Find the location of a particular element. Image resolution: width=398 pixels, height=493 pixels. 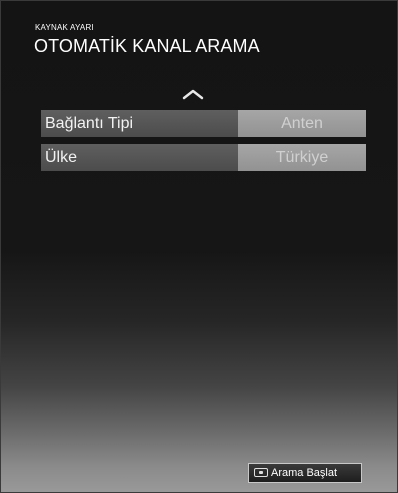

remote-key-icon is located at coordinates (261, 472).